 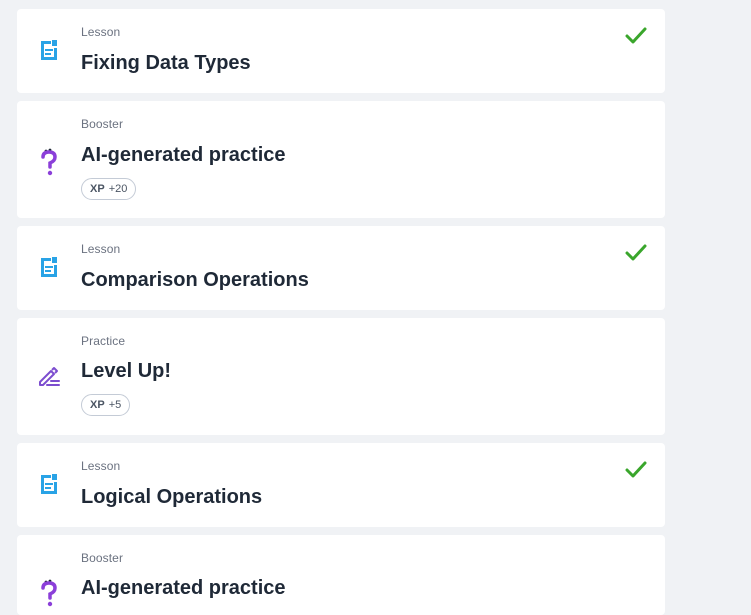 What do you see at coordinates (115, 405) in the screenshot?
I see `xp-value: +5` at bounding box center [115, 405].